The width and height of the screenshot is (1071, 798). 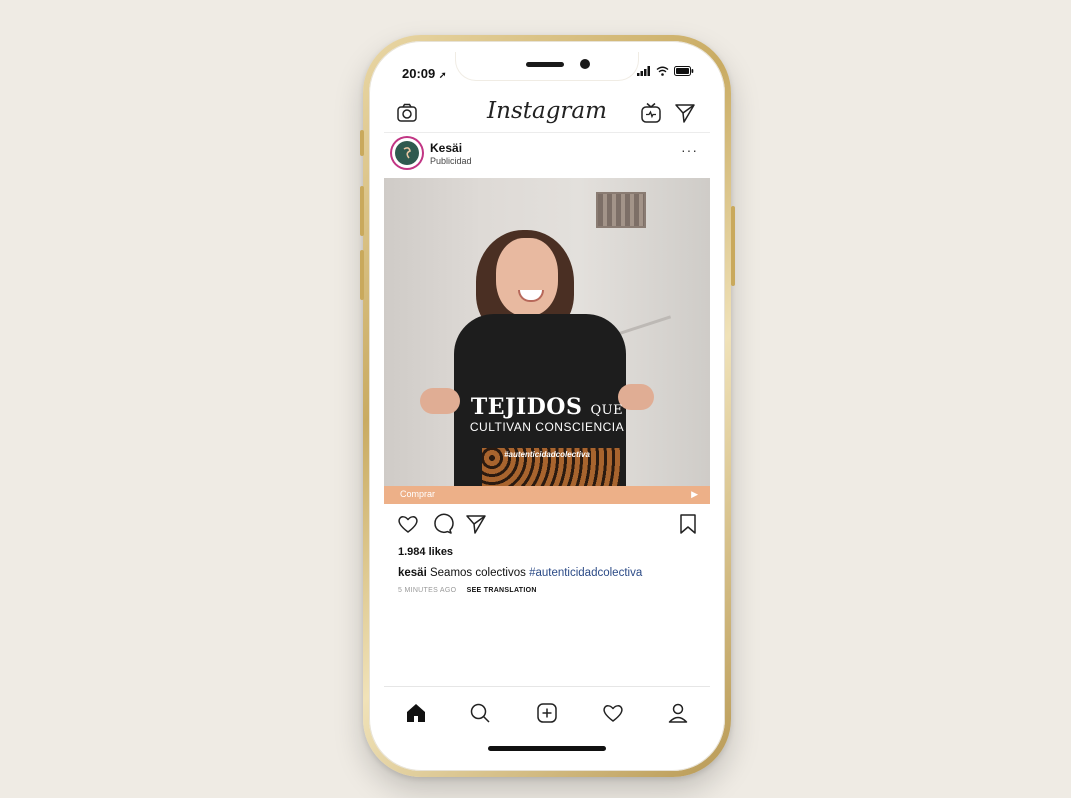 What do you see at coordinates (412, 573) in the screenshot?
I see `caption-username: kesäi` at bounding box center [412, 573].